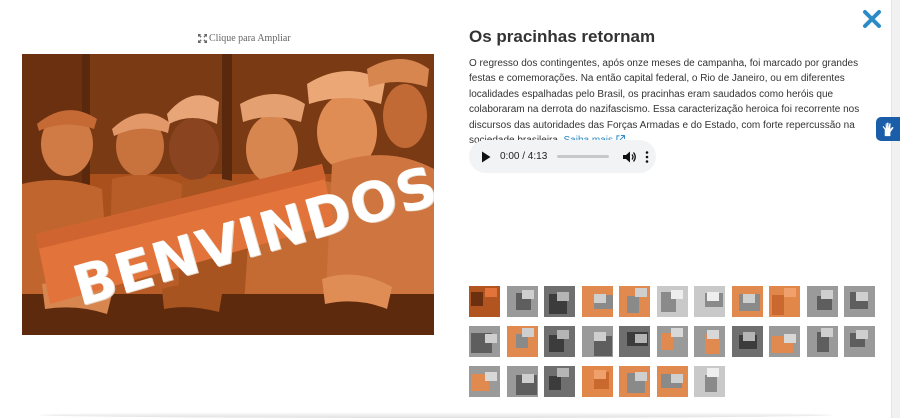 The image size is (900, 418). What do you see at coordinates (629, 157) in the screenshot?
I see `volume-icon` at bounding box center [629, 157].